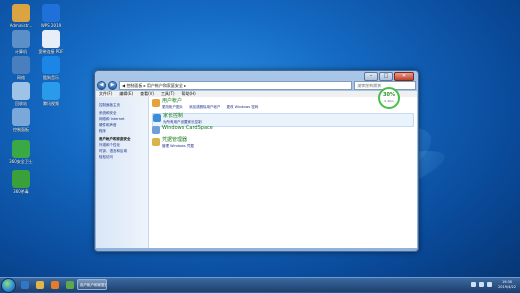 The height and width of the screenshot is (293, 520). Describe the element at coordinates (51, 103) in the screenshot. I see `desktop-icon-label: 腾讯视频` at that location.